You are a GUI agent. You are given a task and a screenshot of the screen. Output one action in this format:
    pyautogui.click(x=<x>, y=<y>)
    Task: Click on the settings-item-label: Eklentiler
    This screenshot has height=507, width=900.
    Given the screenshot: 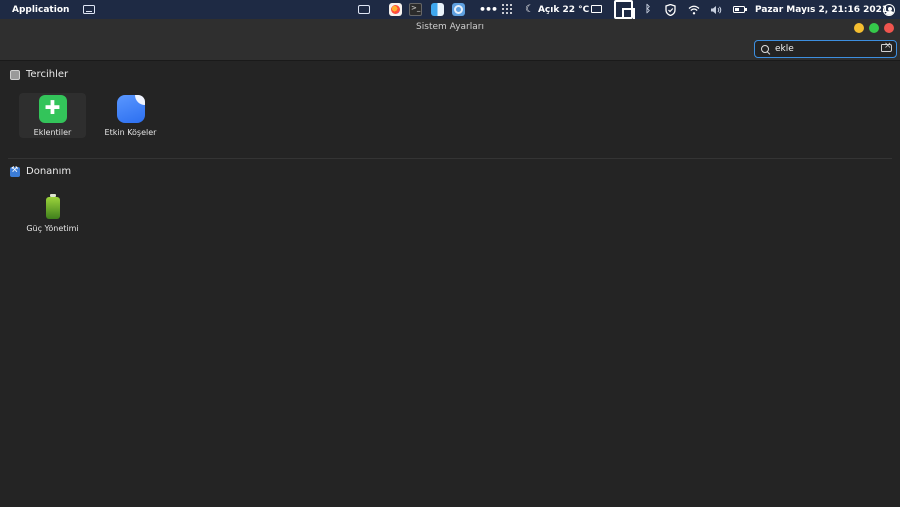 What is the action you would take?
    pyautogui.click(x=52, y=132)
    